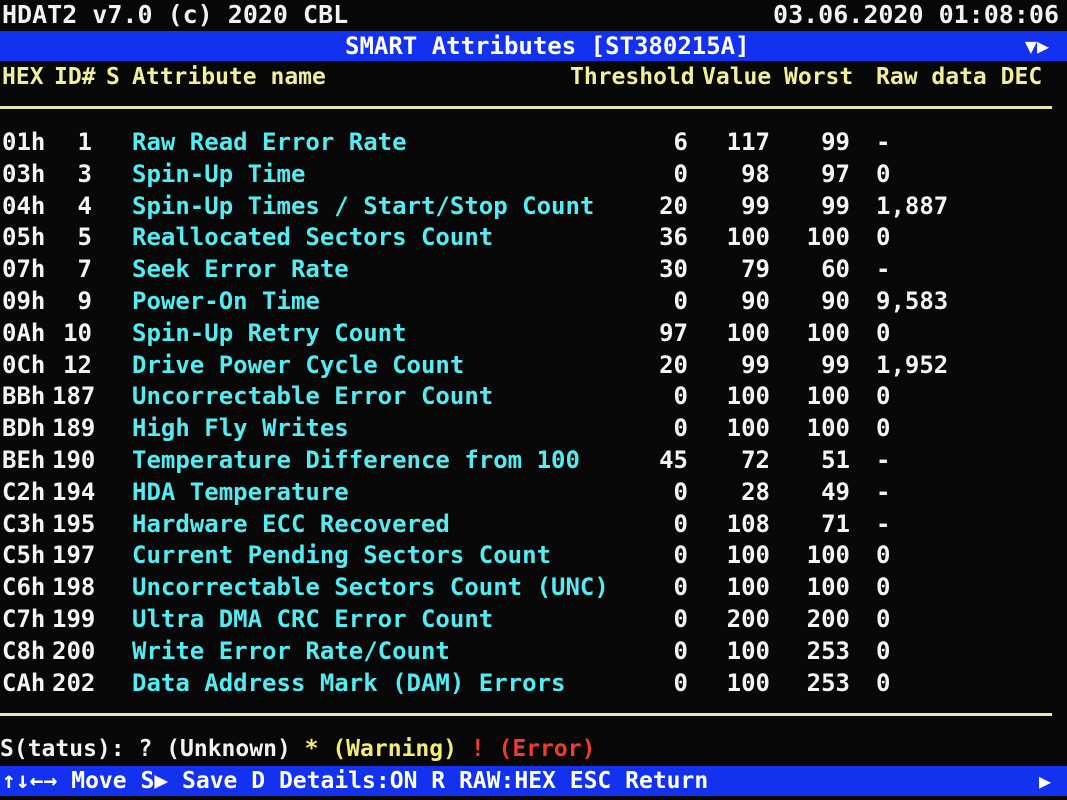 The image size is (1067, 800). What do you see at coordinates (533, 333) in the screenshot?
I see `table-row: 0Ah 10 Spin-Up Retry Count 97 100 100 0` at bounding box center [533, 333].